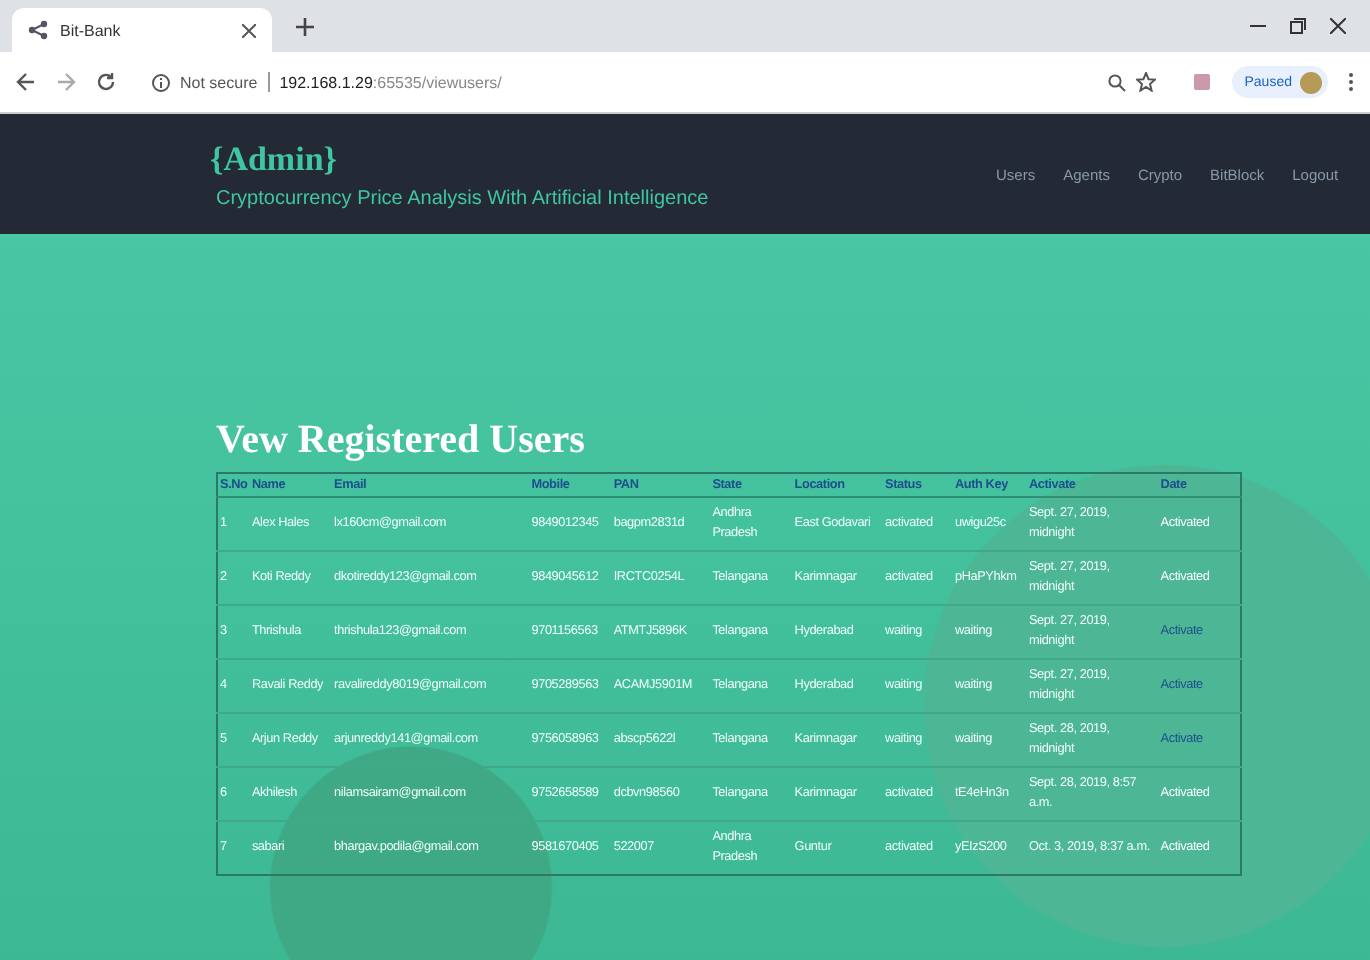  I want to click on info-icon, so click(161, 82).